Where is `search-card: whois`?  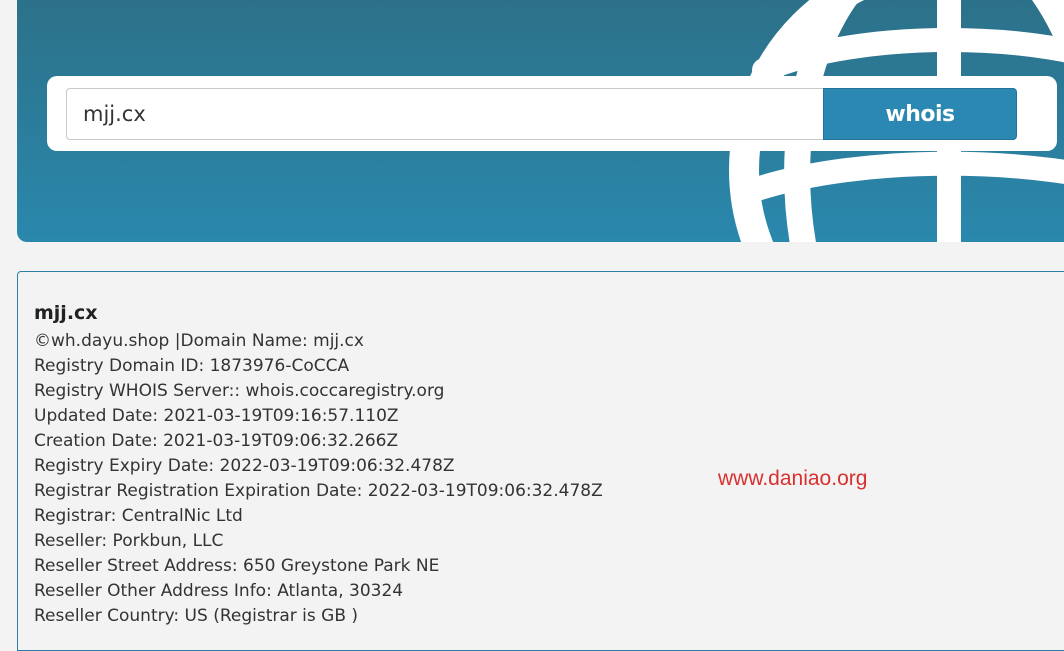 search-card: whois is located at coordinates (552, 113).